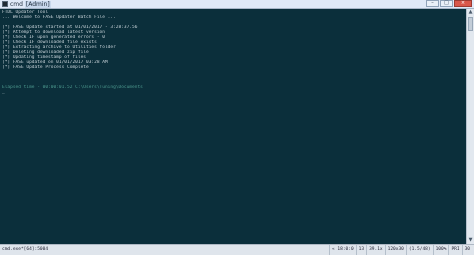 This screenshot has width=474, height=255. What do you see at coordinates (466, 250) in the screenshot?
I see `status-segment: 30` at bounding box center [466, 250].